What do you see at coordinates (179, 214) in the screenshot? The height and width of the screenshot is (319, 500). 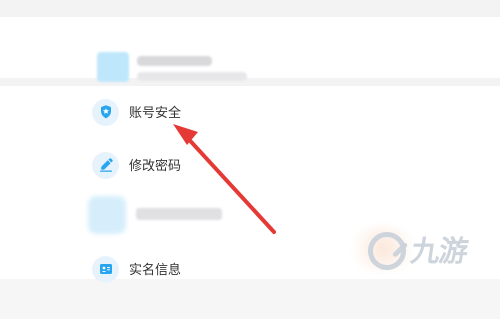 I see `blurred-menu-text` at bounding box center [179, 214].